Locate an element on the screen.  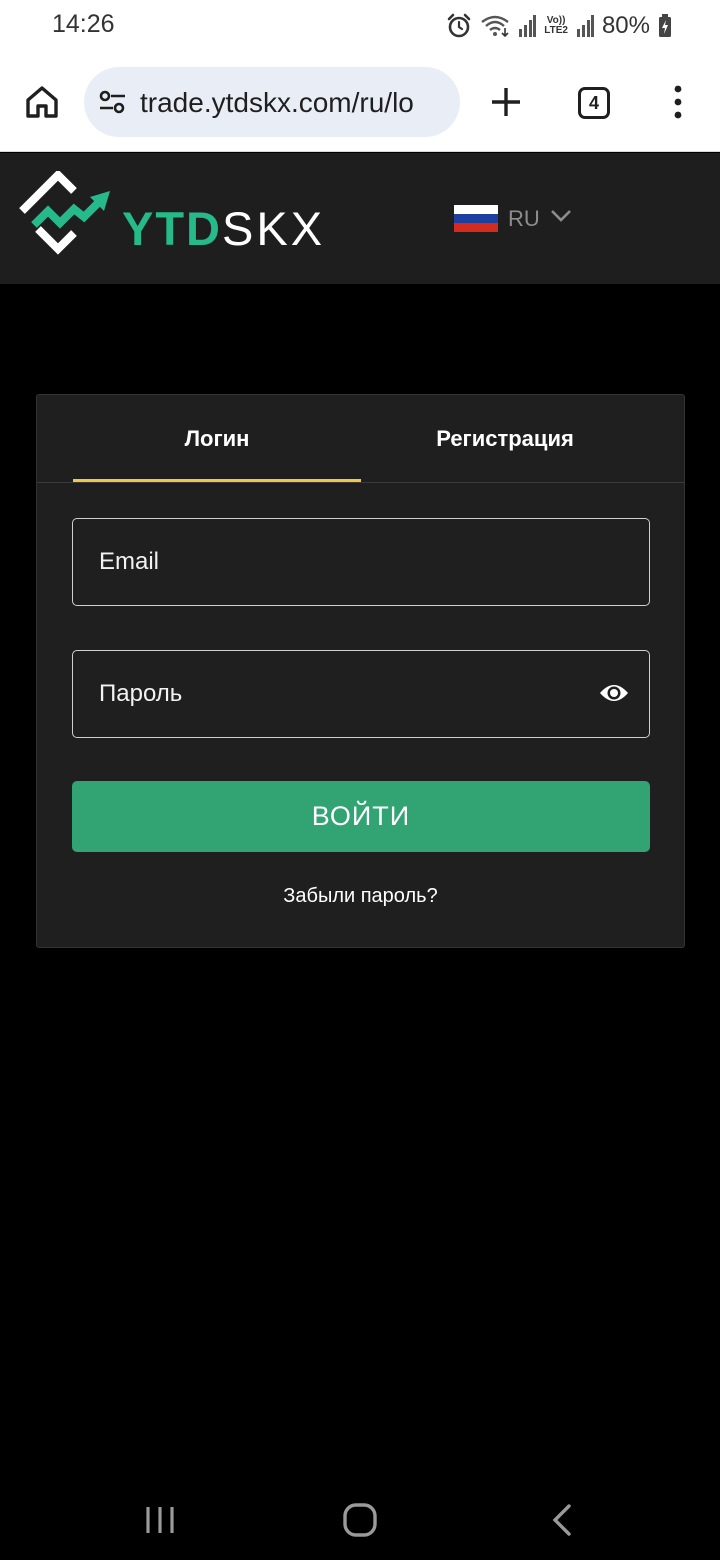
logo-mark-icon is located at coordinates (64, 213).